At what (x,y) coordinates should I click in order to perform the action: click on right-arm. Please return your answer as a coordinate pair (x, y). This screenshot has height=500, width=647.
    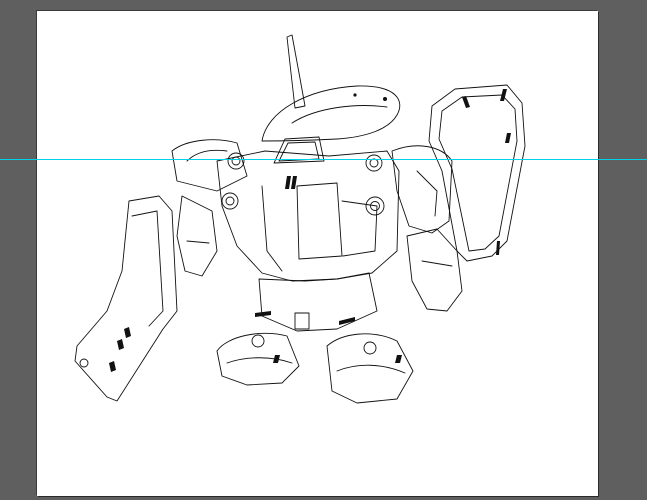
    Looking at the image, I should click on (434, 270).